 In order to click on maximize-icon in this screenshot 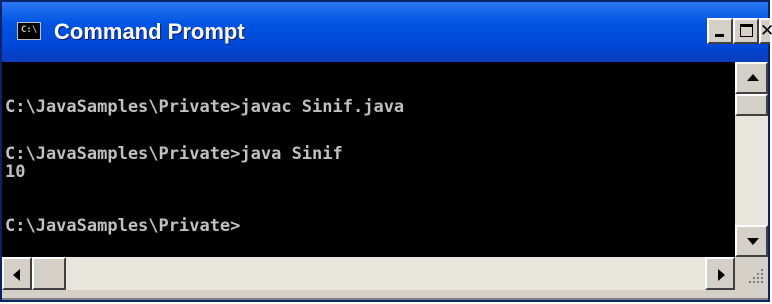, I will do `click(746, 30)`.